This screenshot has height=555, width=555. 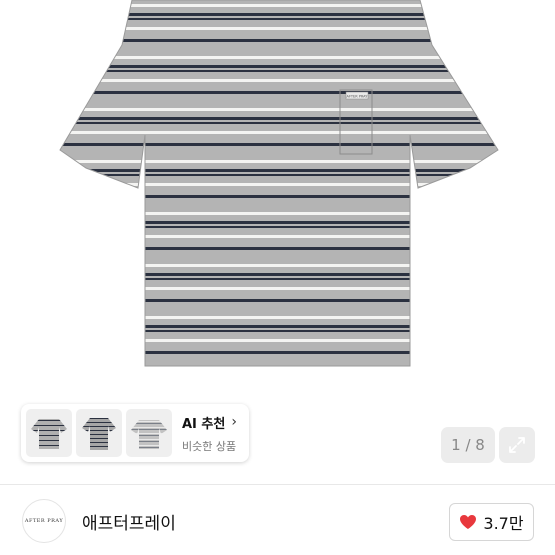 I want to click on expand-button, so click(x=517, y=445).